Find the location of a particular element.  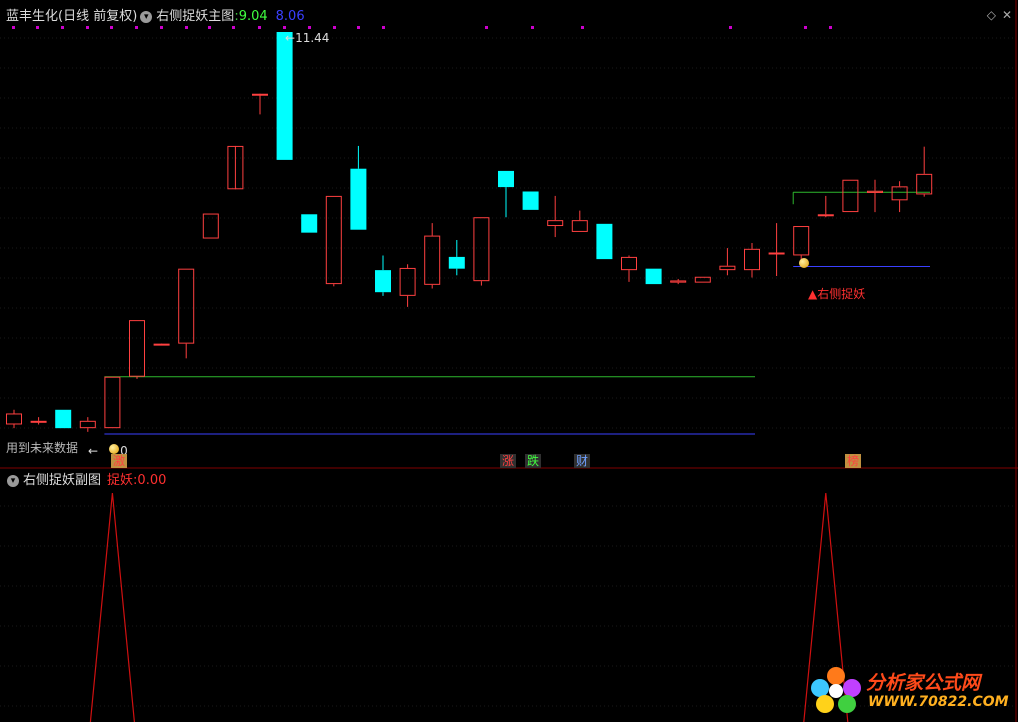

diamond-icon: ◇ is located at coordinates (991, 15).